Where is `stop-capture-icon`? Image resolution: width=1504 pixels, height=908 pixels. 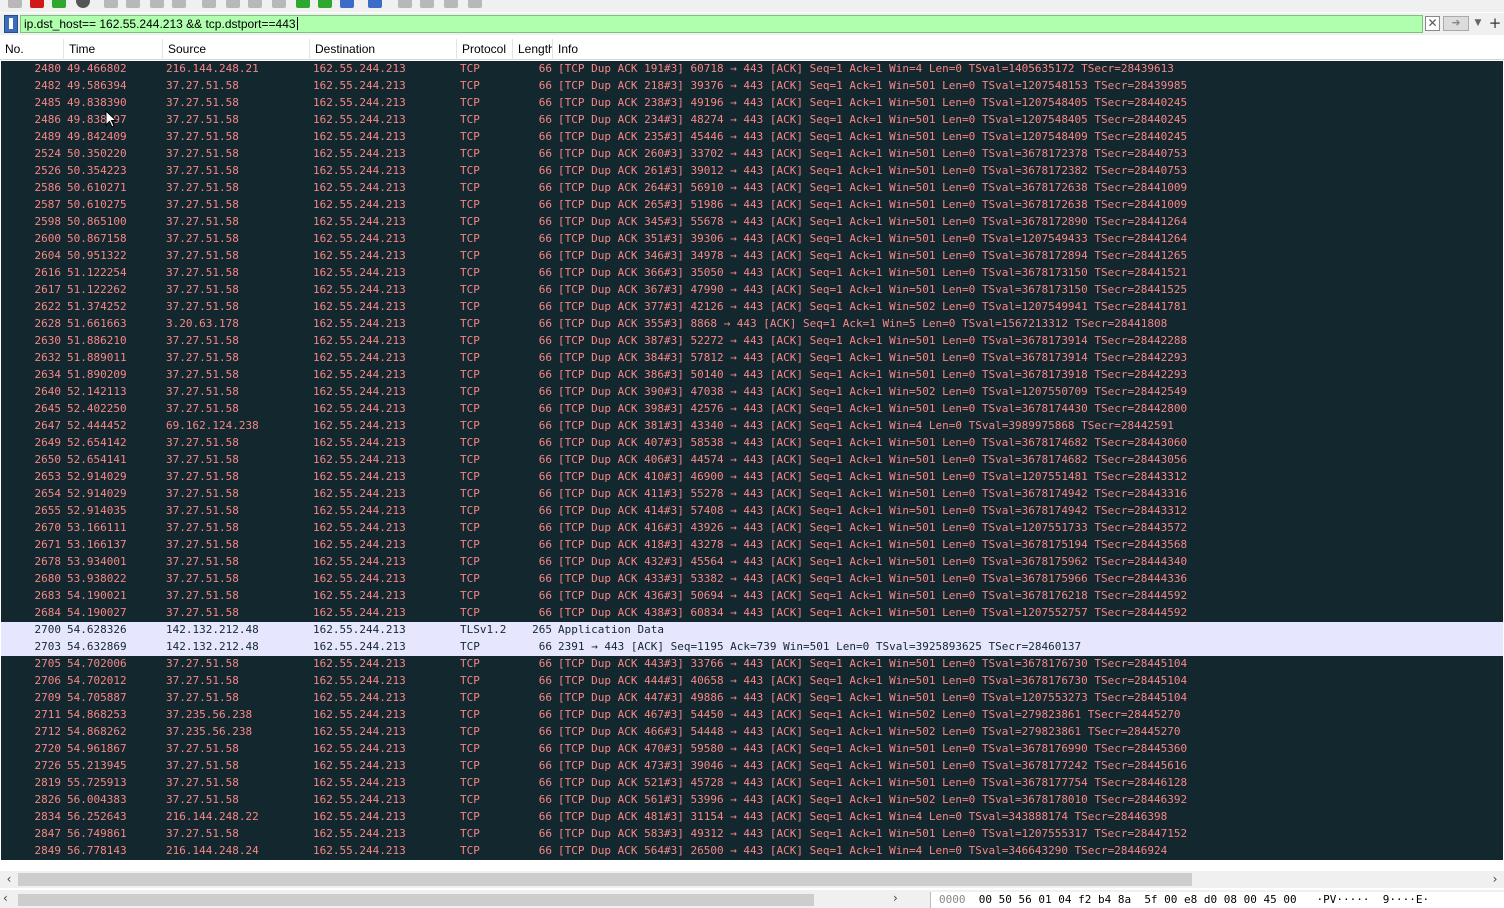 stop-capture-icon is located at coordinates (37, 4).